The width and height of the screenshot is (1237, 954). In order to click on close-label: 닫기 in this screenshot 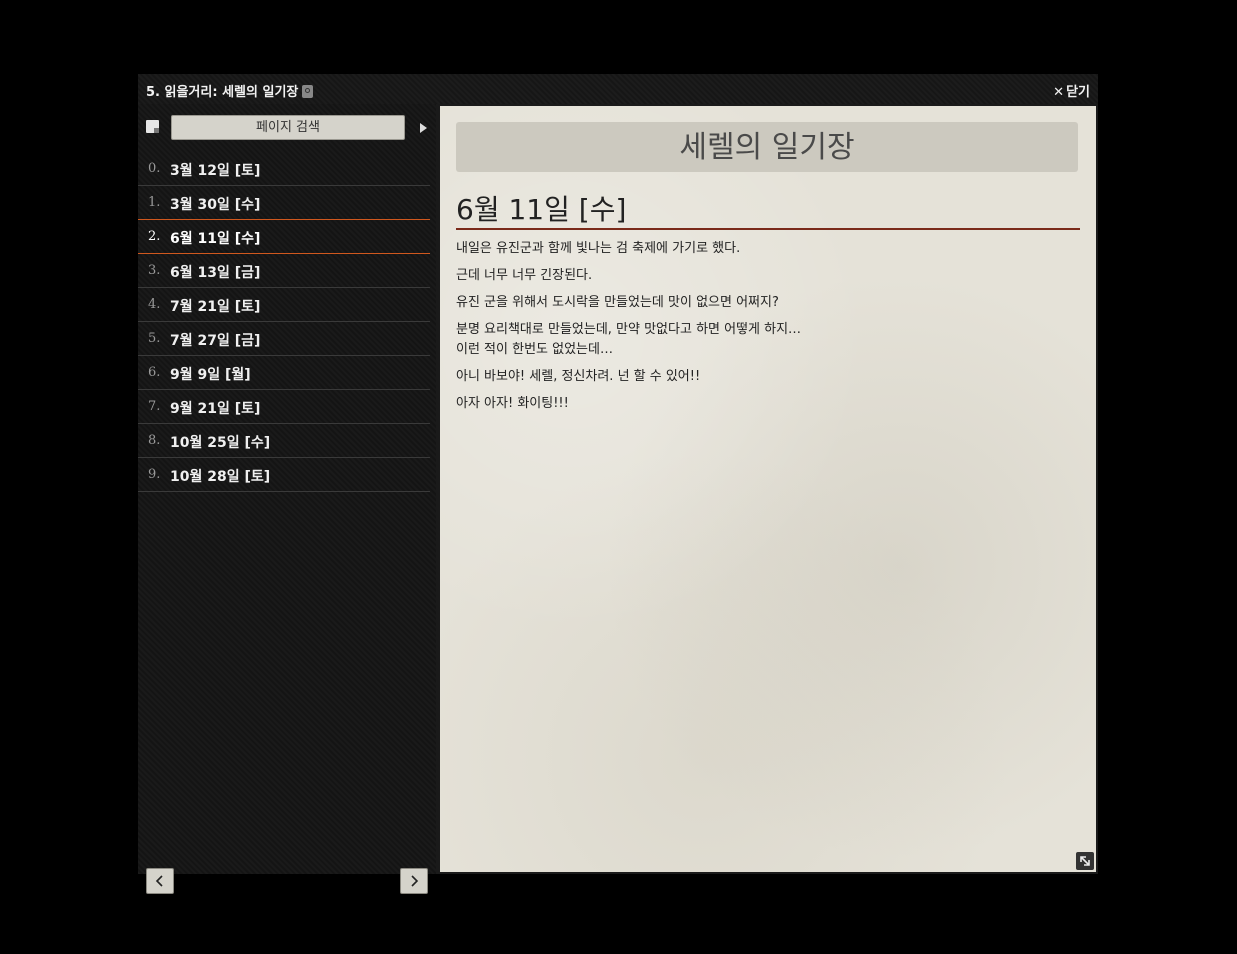, I will do `click(1078, 92)`.